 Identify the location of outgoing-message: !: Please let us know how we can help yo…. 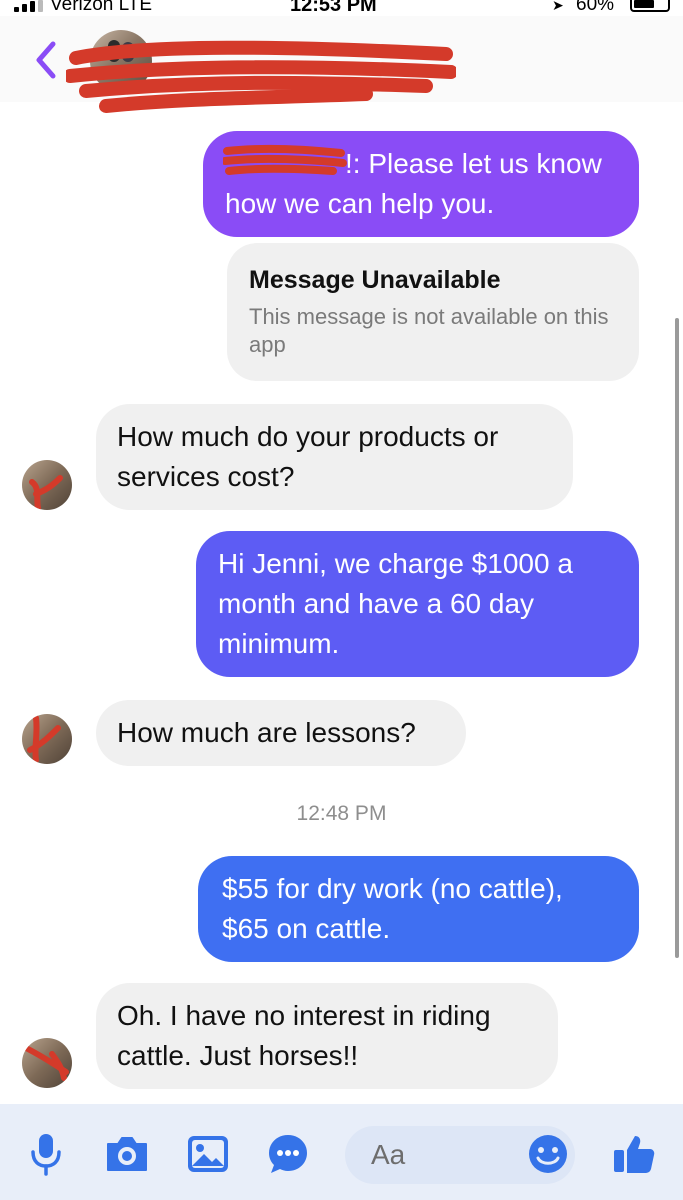
(421, 184).